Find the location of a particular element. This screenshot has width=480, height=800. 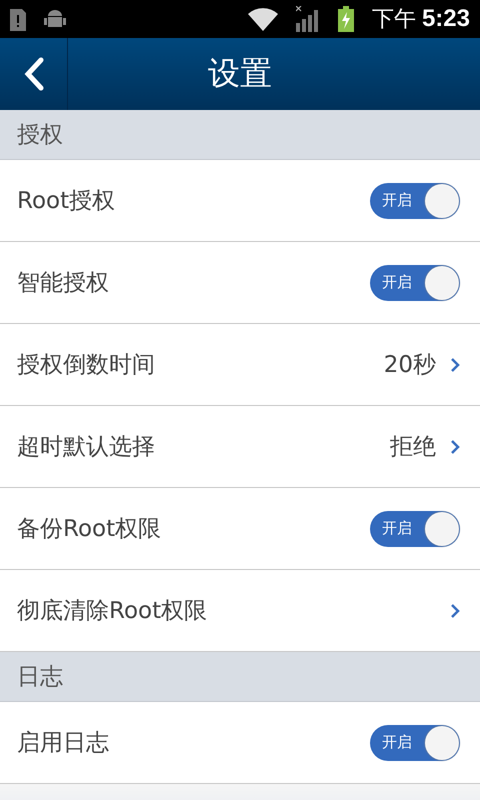

setting-label: 超时默认选择 is located at coordinates (86, 447).